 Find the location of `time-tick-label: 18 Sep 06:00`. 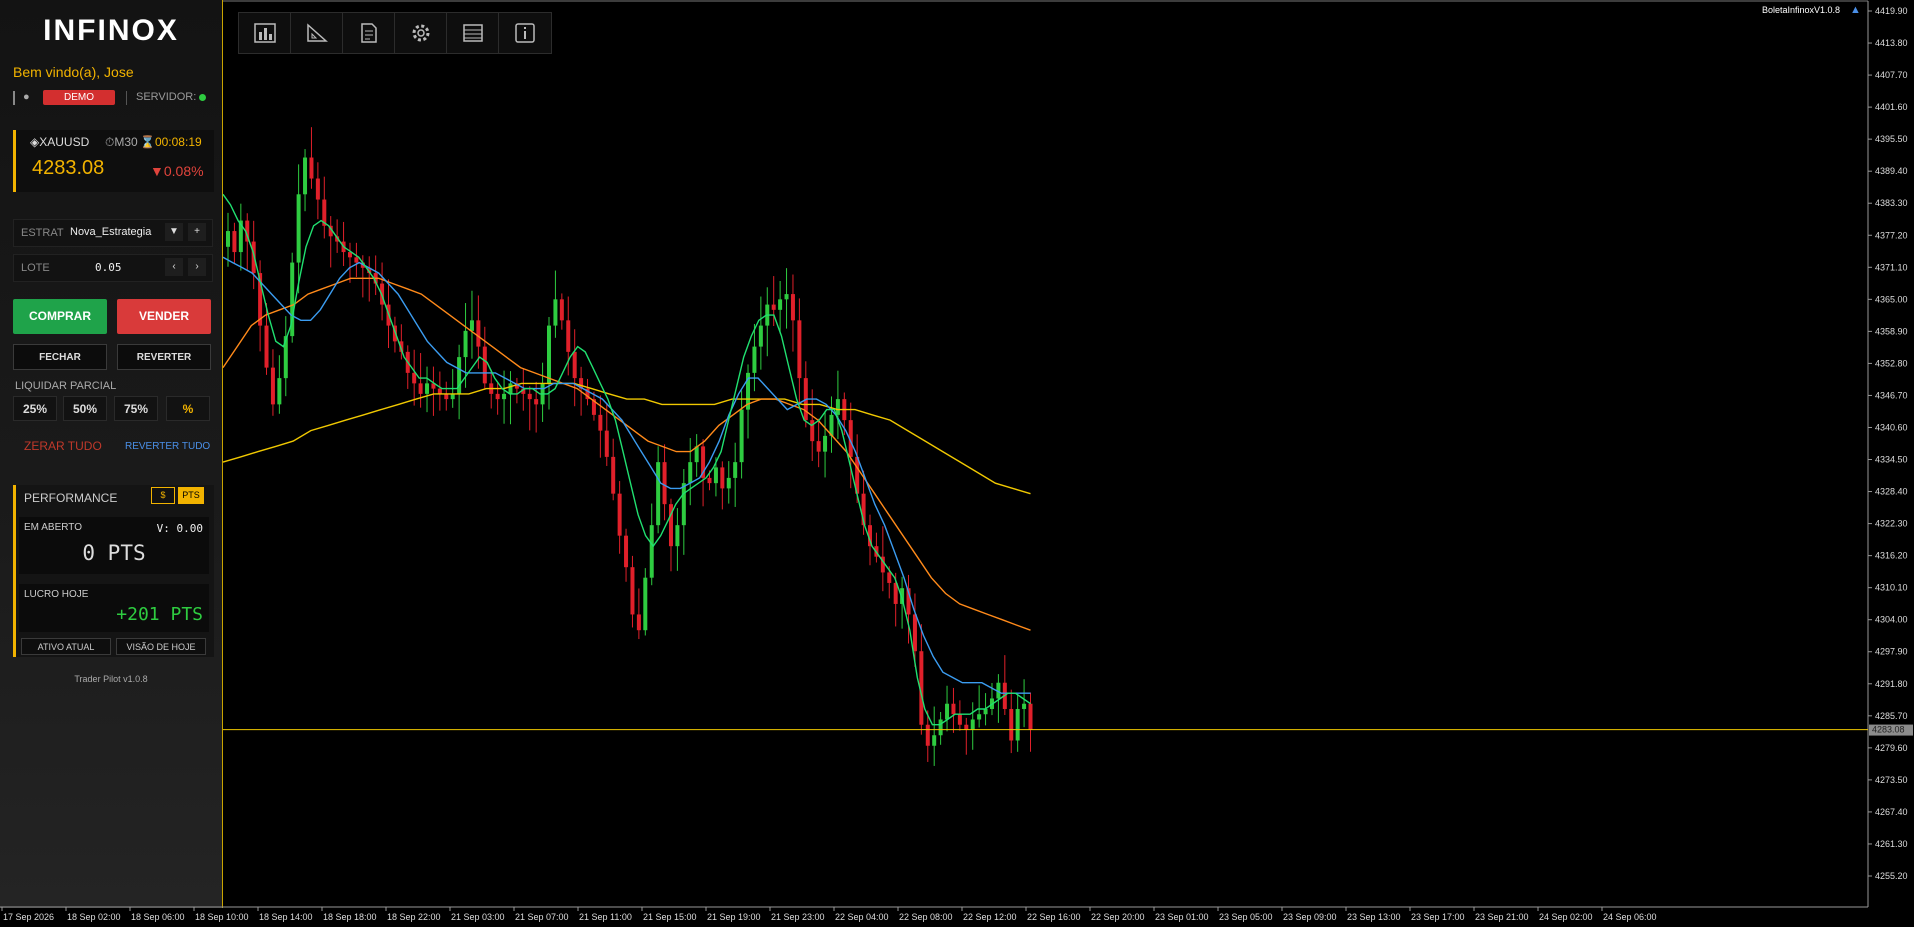

time-tick-label: 18 Sep 06:00 is located at coordinates (158, 917).